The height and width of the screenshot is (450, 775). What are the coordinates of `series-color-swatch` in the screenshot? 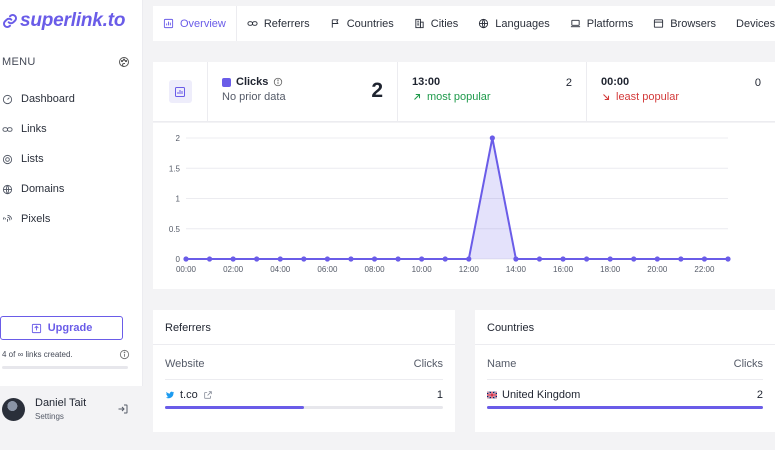 It's located at (226, 82).